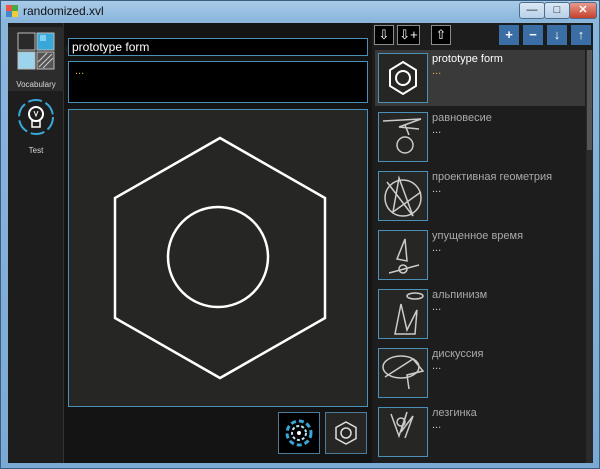  Describe the element at coordinates (454, 413) in the screenshot. I see `item-title: лезгинка` at that location.